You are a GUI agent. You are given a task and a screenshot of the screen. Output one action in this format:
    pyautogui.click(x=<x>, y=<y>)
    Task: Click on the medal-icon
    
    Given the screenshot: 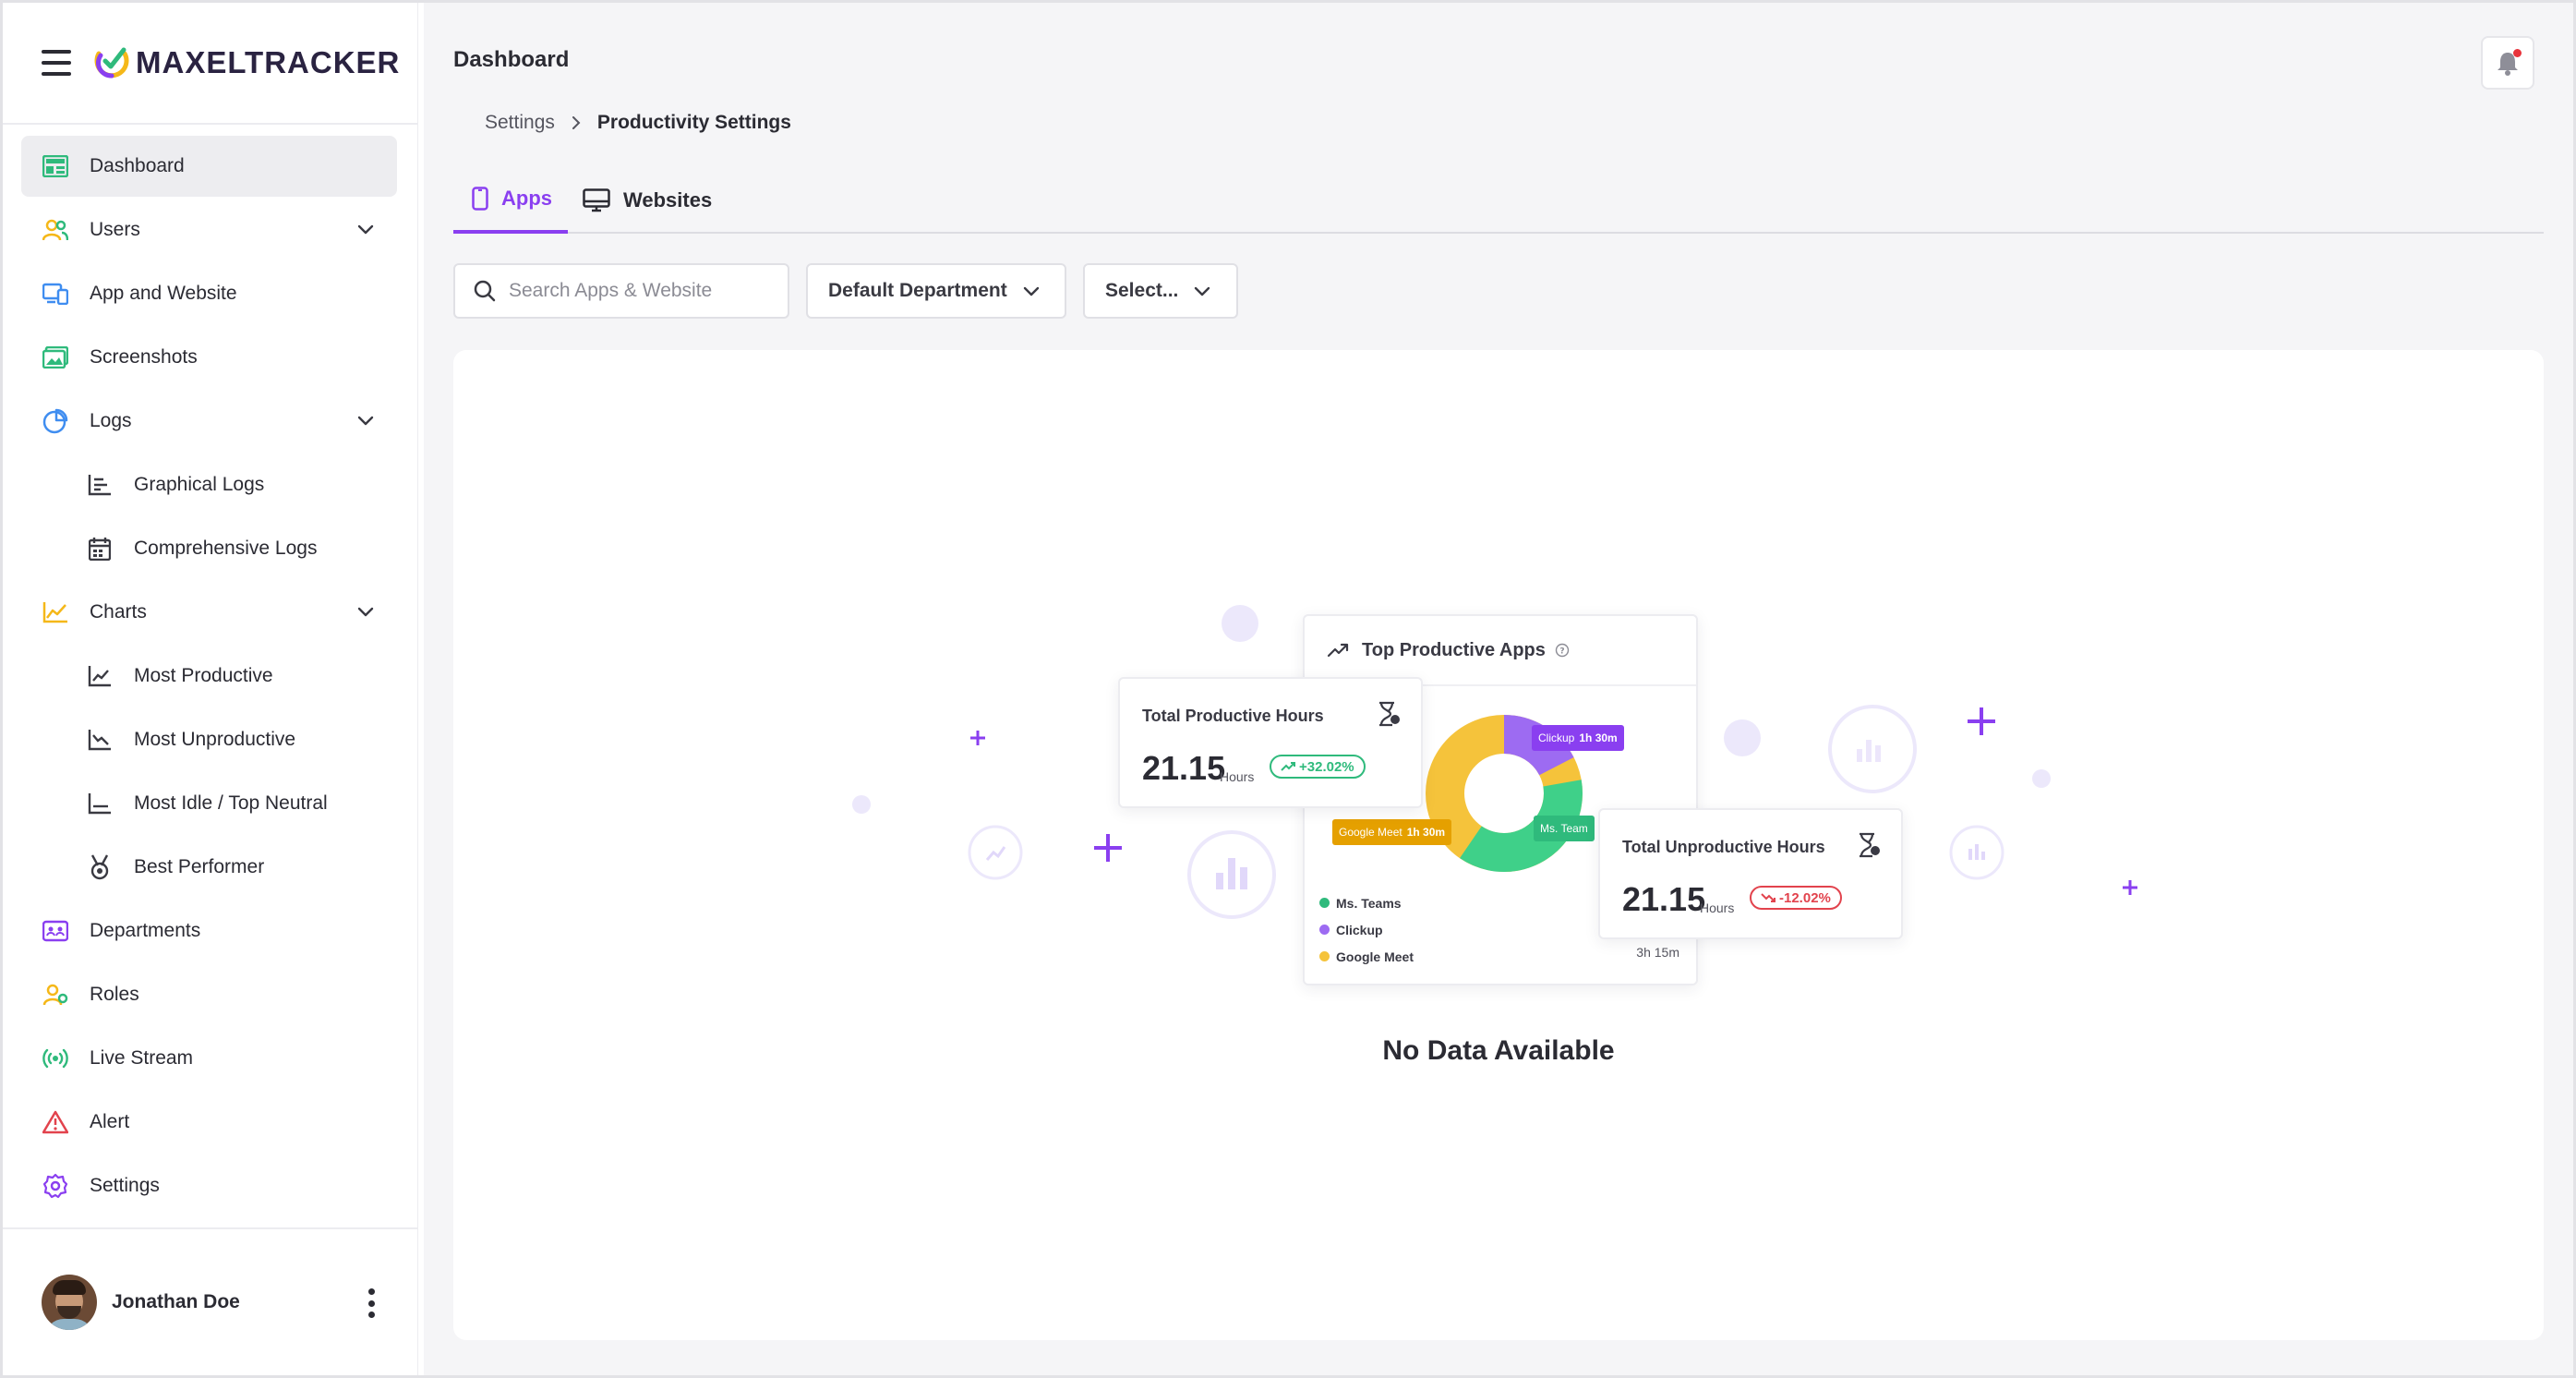 What is the action you would take?
    pyautogui.click(x=100, y=867)
    